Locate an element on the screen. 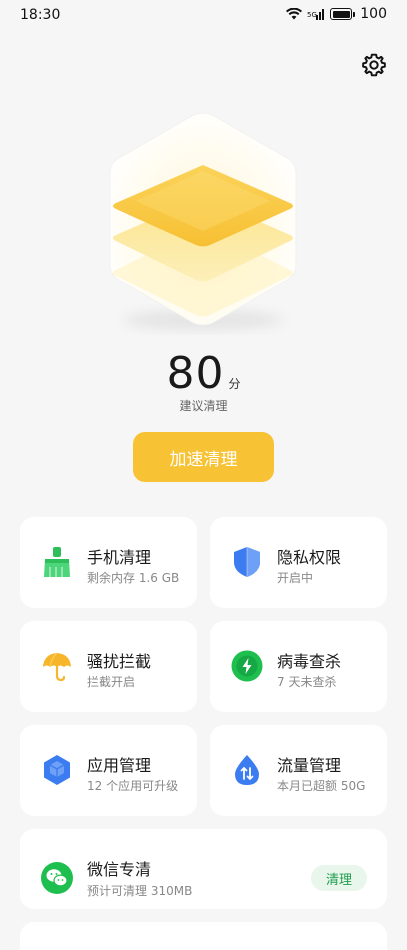 The height and width of the screenshot is (950, 407). card-title: 流量管理 is located at coordinates (309, 765).